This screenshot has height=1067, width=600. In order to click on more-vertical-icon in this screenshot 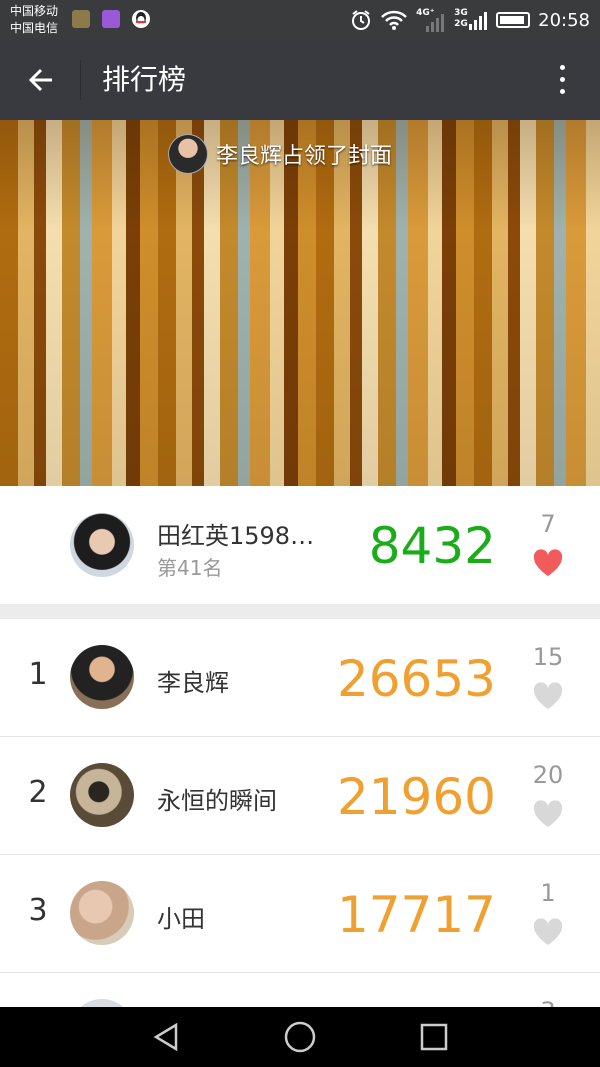, I will do `click(562, 80)`.